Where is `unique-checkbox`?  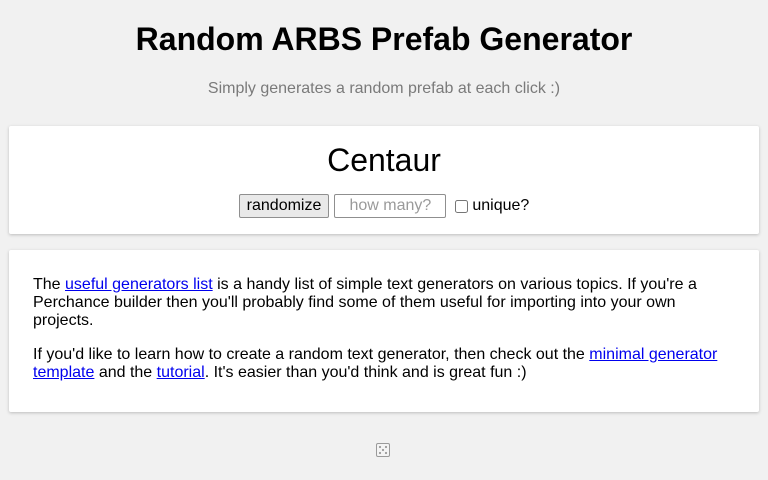 unique-checkbox is located at coordinates (462, 206).